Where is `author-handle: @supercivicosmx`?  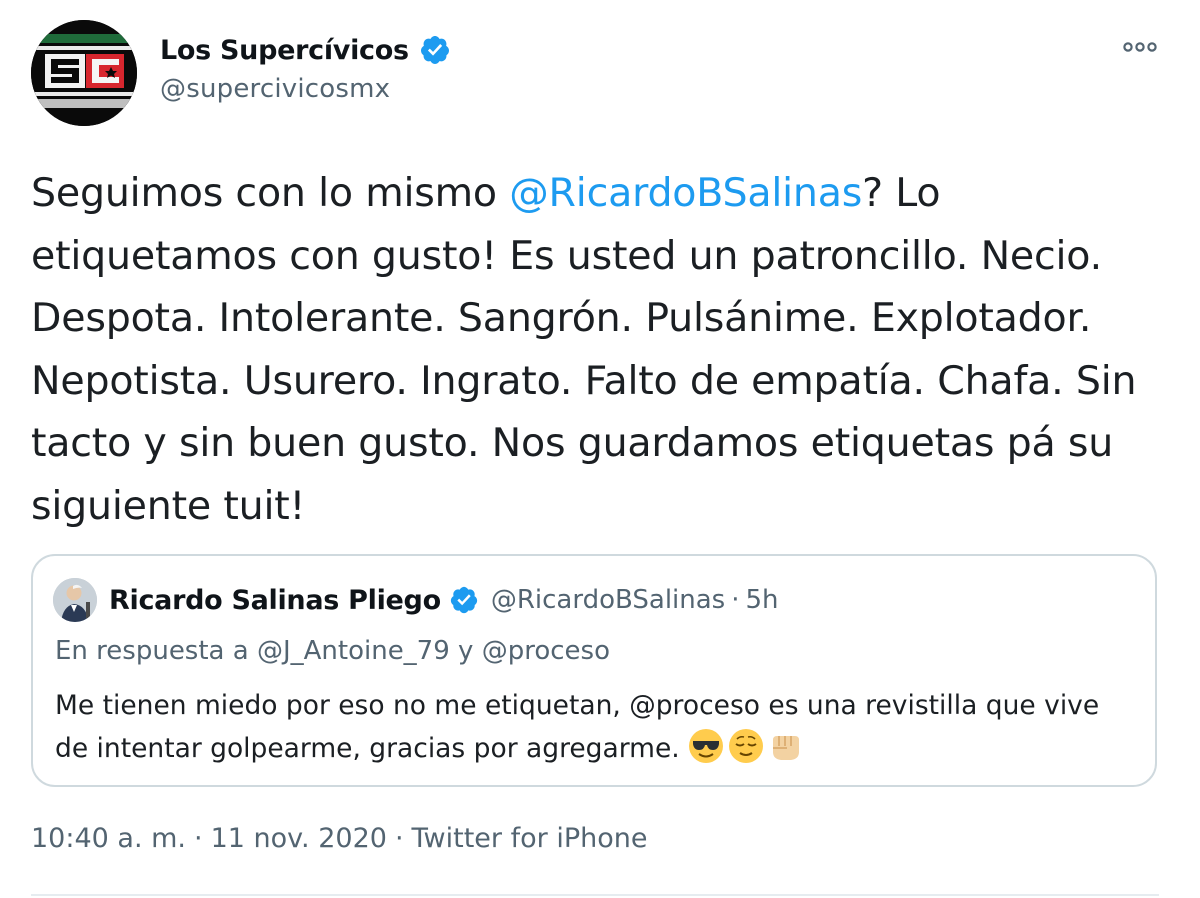
author-handle: @supercivicosmx is located at coordinates (275, 89).